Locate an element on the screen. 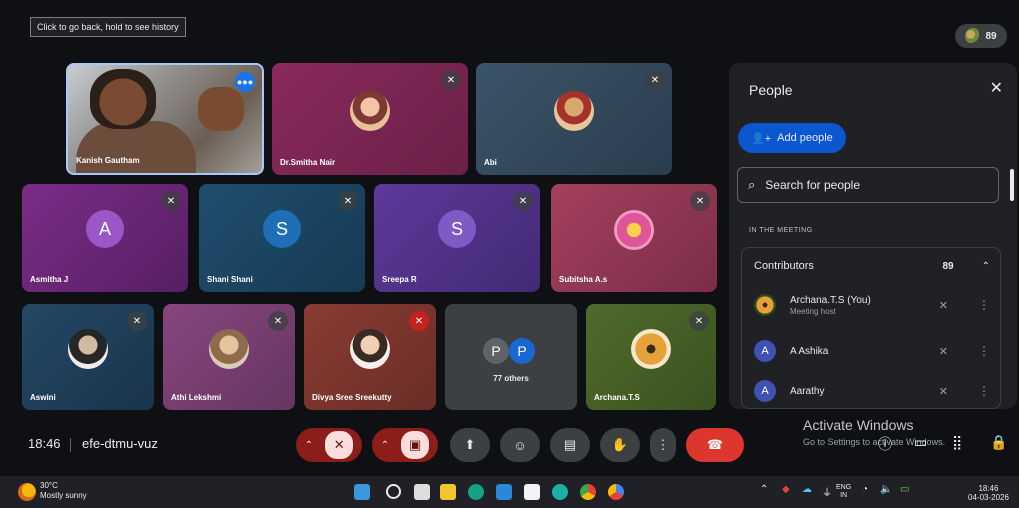 The height and width of the screenshot is (508, 1019). panel-title: People is located at coordinates (771, 90).